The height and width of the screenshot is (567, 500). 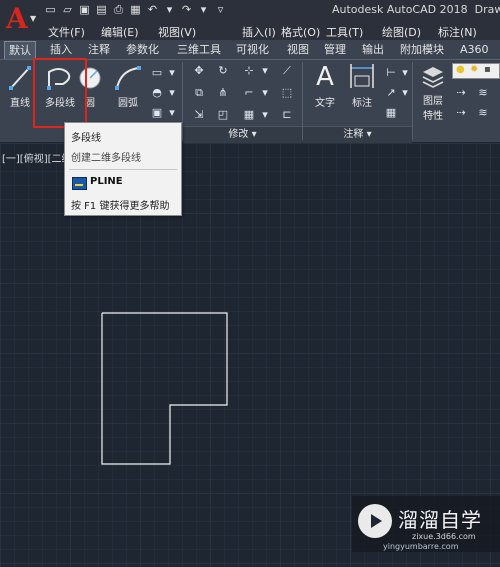 I want to click on tab-home: 默认, so click(x=20, y=50).